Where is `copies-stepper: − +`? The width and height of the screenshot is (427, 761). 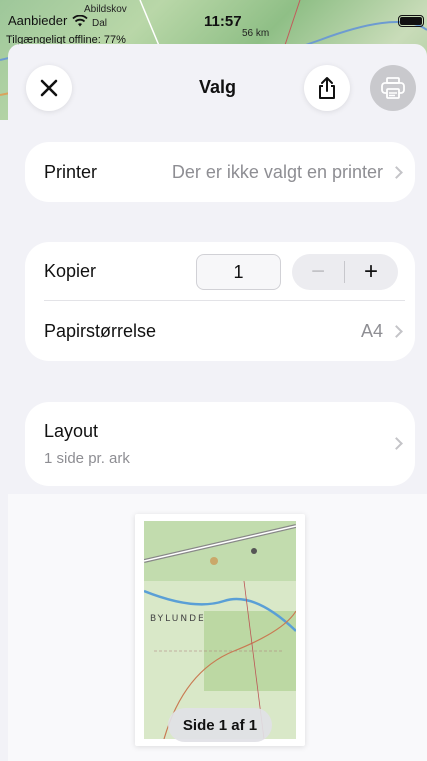
copies-stepper: − + is located at coordinates (345, 272).